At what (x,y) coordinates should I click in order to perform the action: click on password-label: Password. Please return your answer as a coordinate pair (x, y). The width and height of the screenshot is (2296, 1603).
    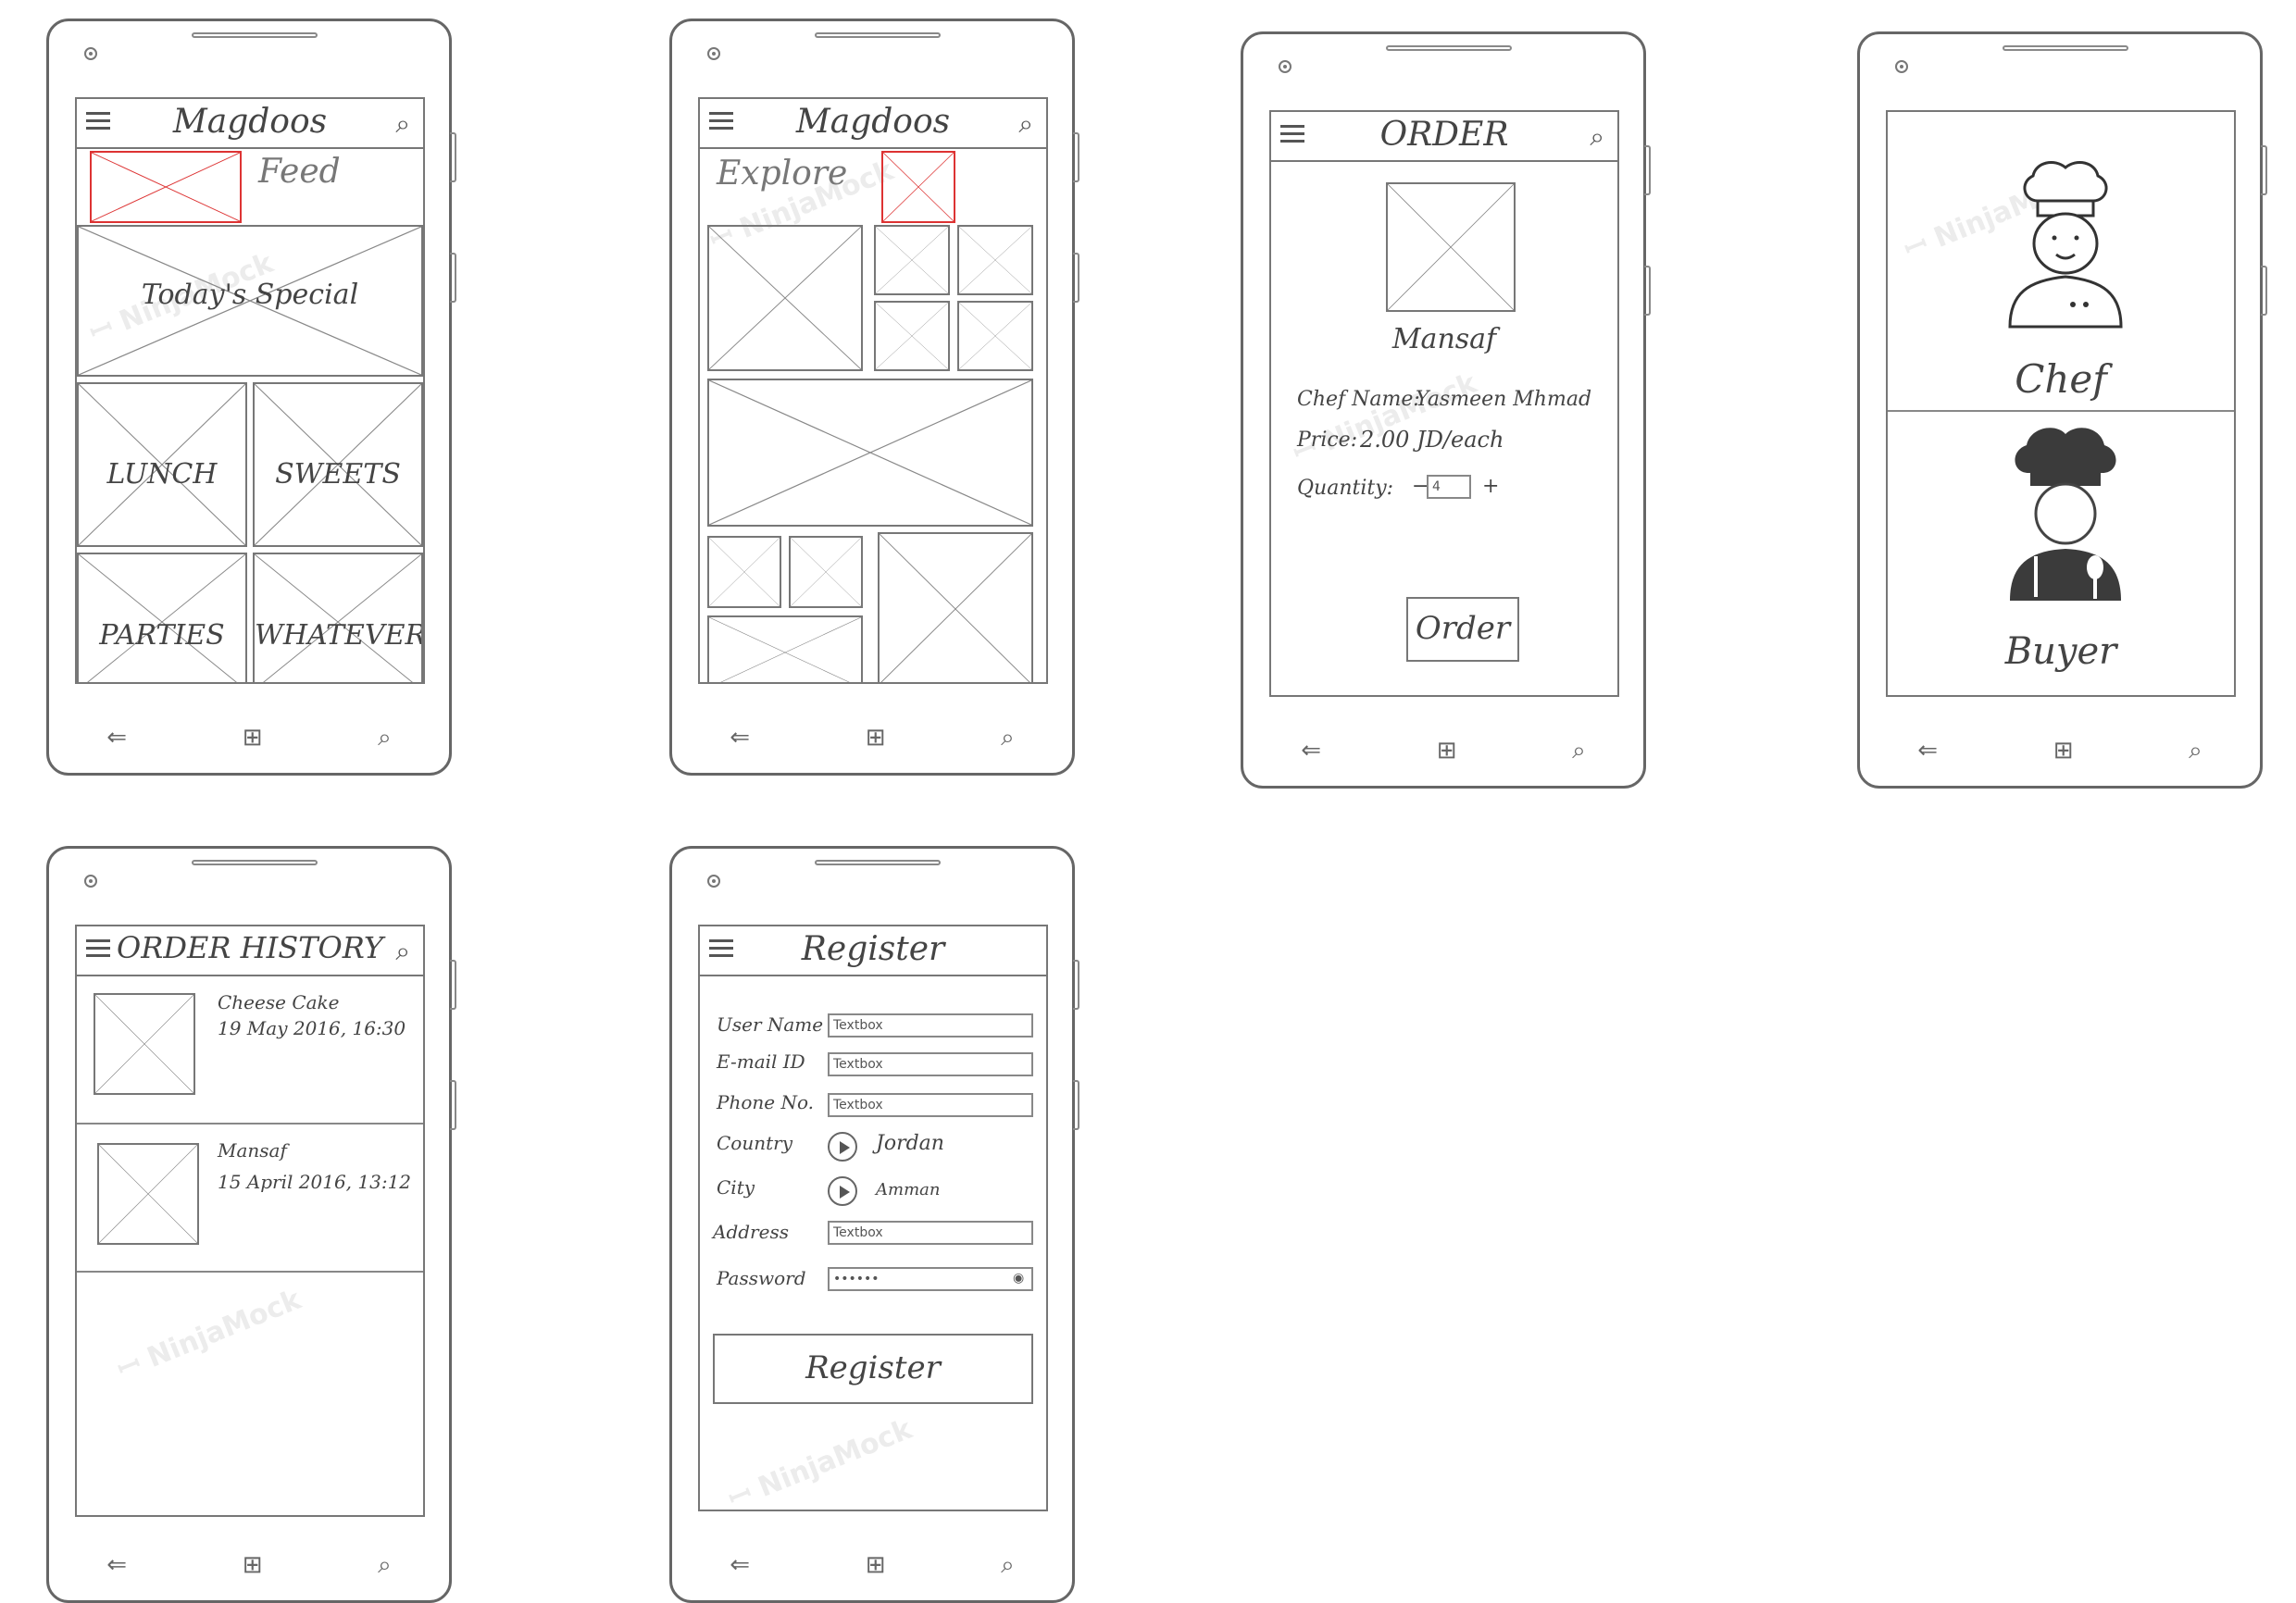
    Looking at the image, I should click on (761, 1278).